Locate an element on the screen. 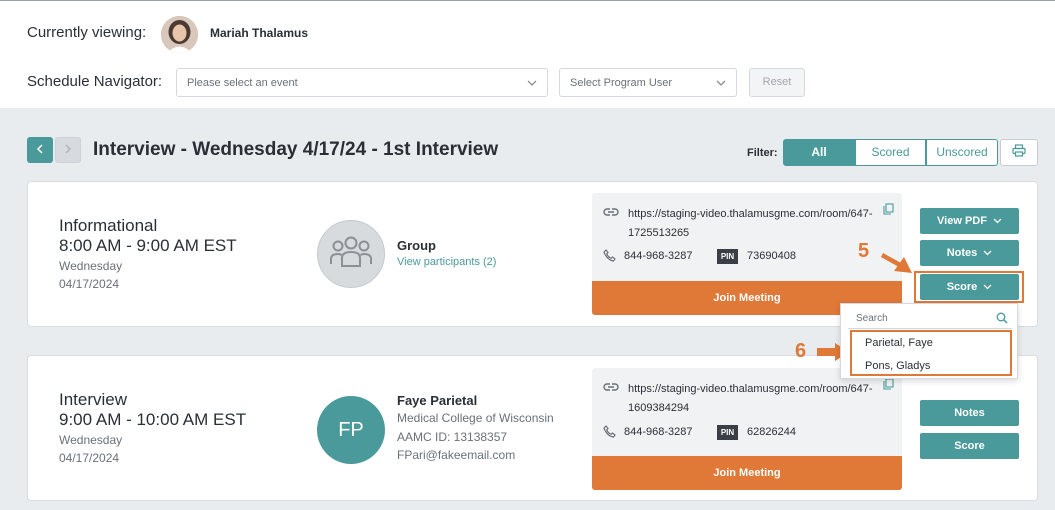  event-time: 9:00 AM - 10:00 AM EST is located at coordinates (153, 419).